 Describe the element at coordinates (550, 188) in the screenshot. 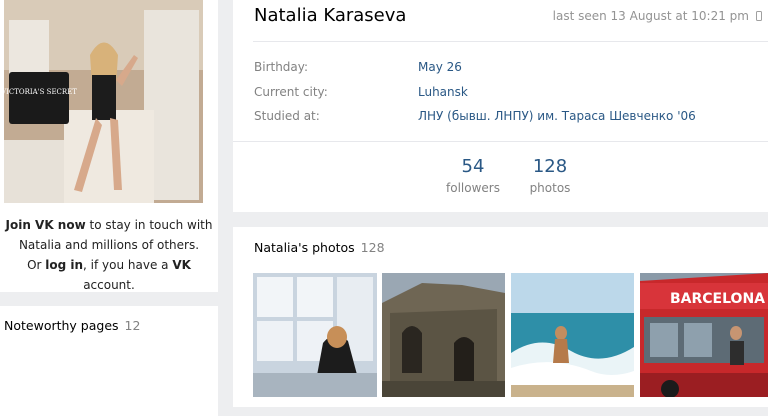

I see `photos-label: photos` at that location.